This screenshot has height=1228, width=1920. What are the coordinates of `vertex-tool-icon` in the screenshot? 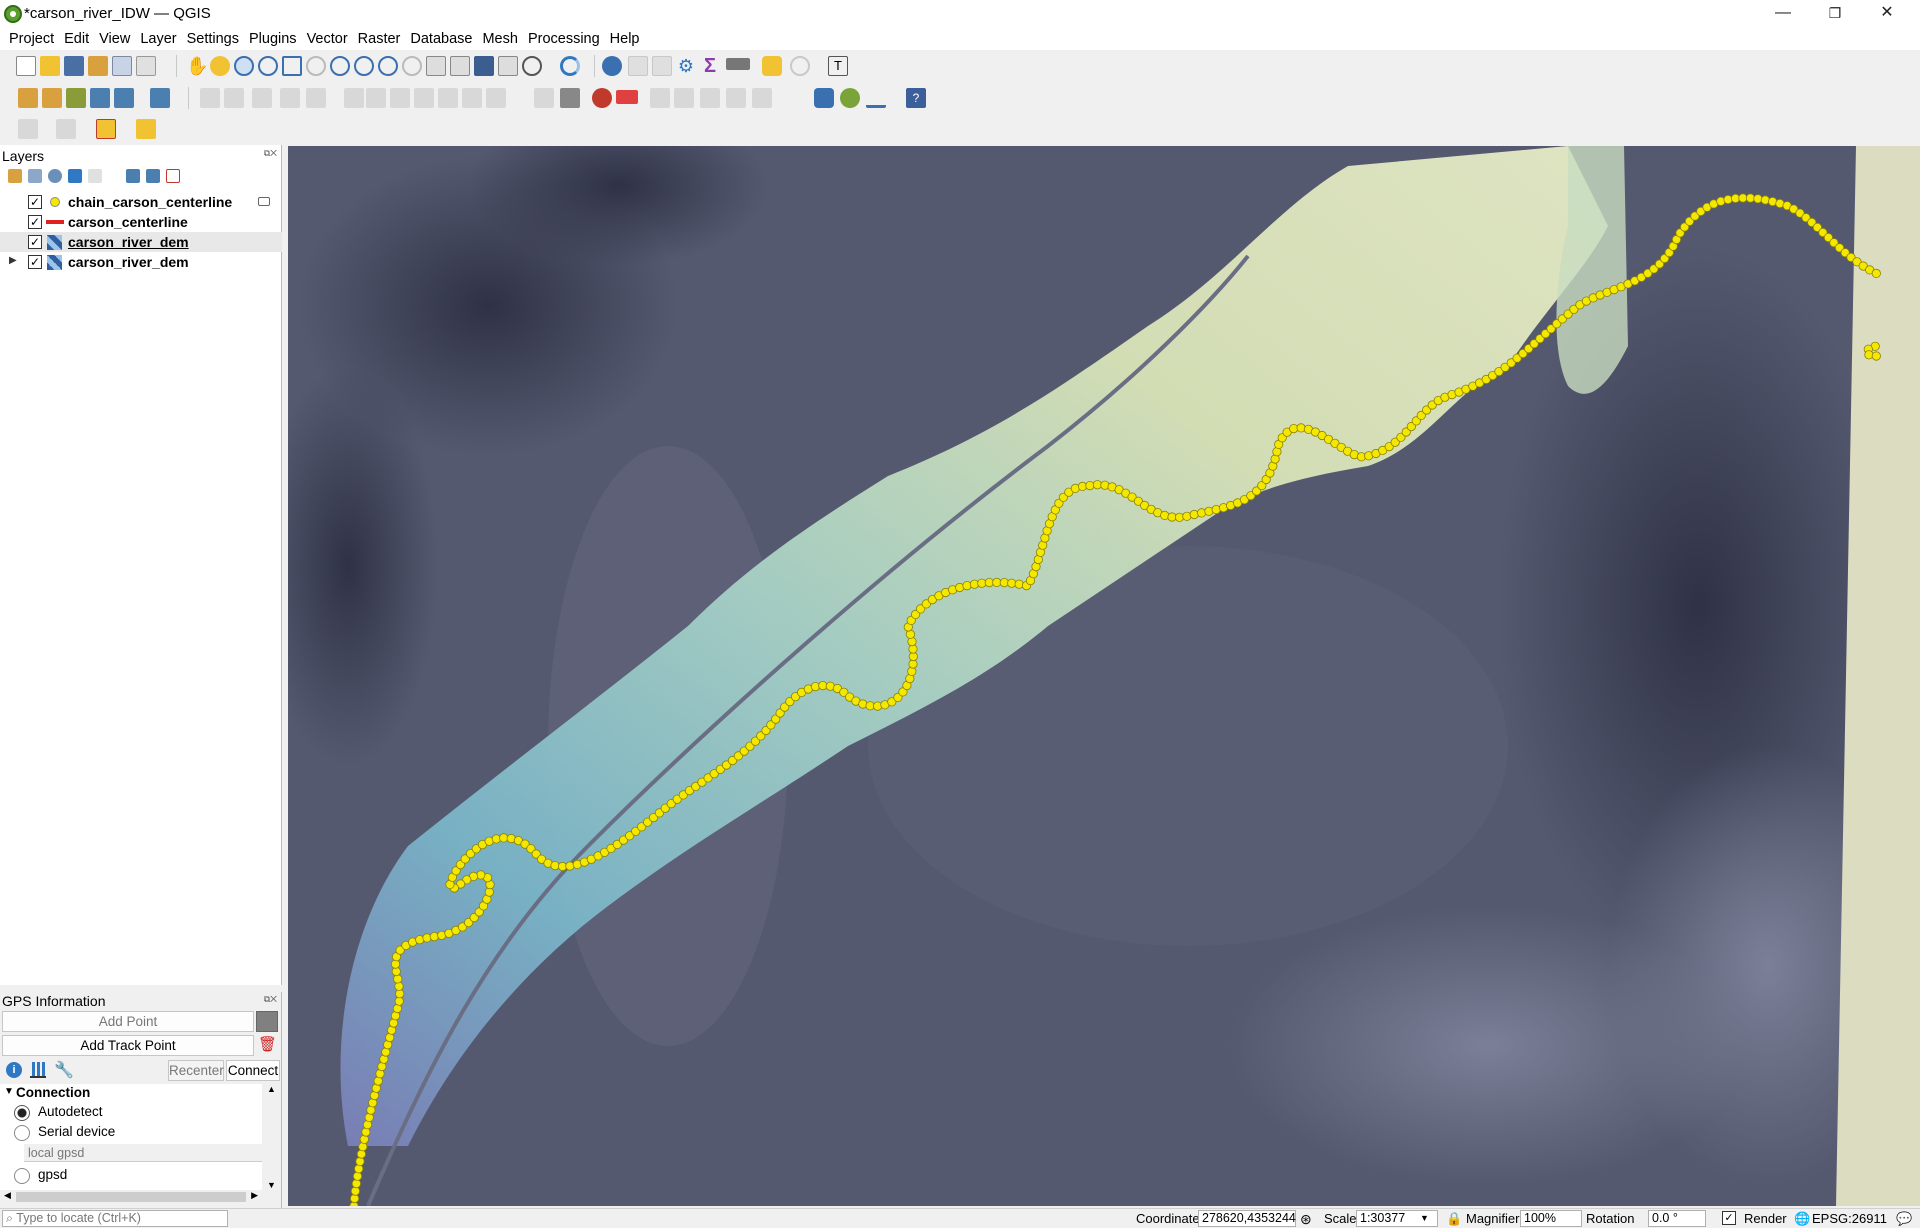 It's located at (316, 98).